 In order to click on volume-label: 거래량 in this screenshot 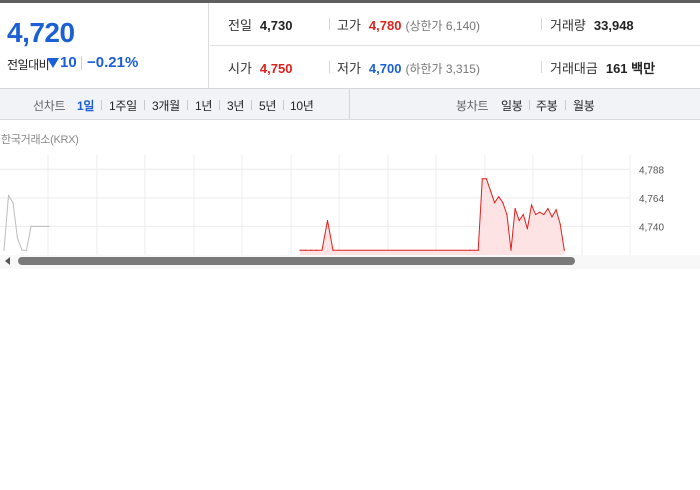, I will do `click(568, 25)`.